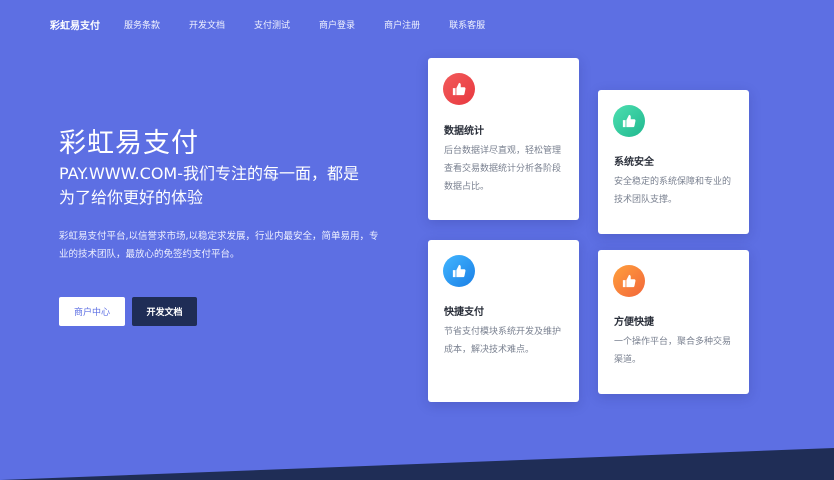 Image resolution: width=834 pixels, height=480 pixels. What do you see at coordinates (129, 143) in the screenshot?
I see `hero-title: 彩虹易支付` at bounding box center [129, 143].